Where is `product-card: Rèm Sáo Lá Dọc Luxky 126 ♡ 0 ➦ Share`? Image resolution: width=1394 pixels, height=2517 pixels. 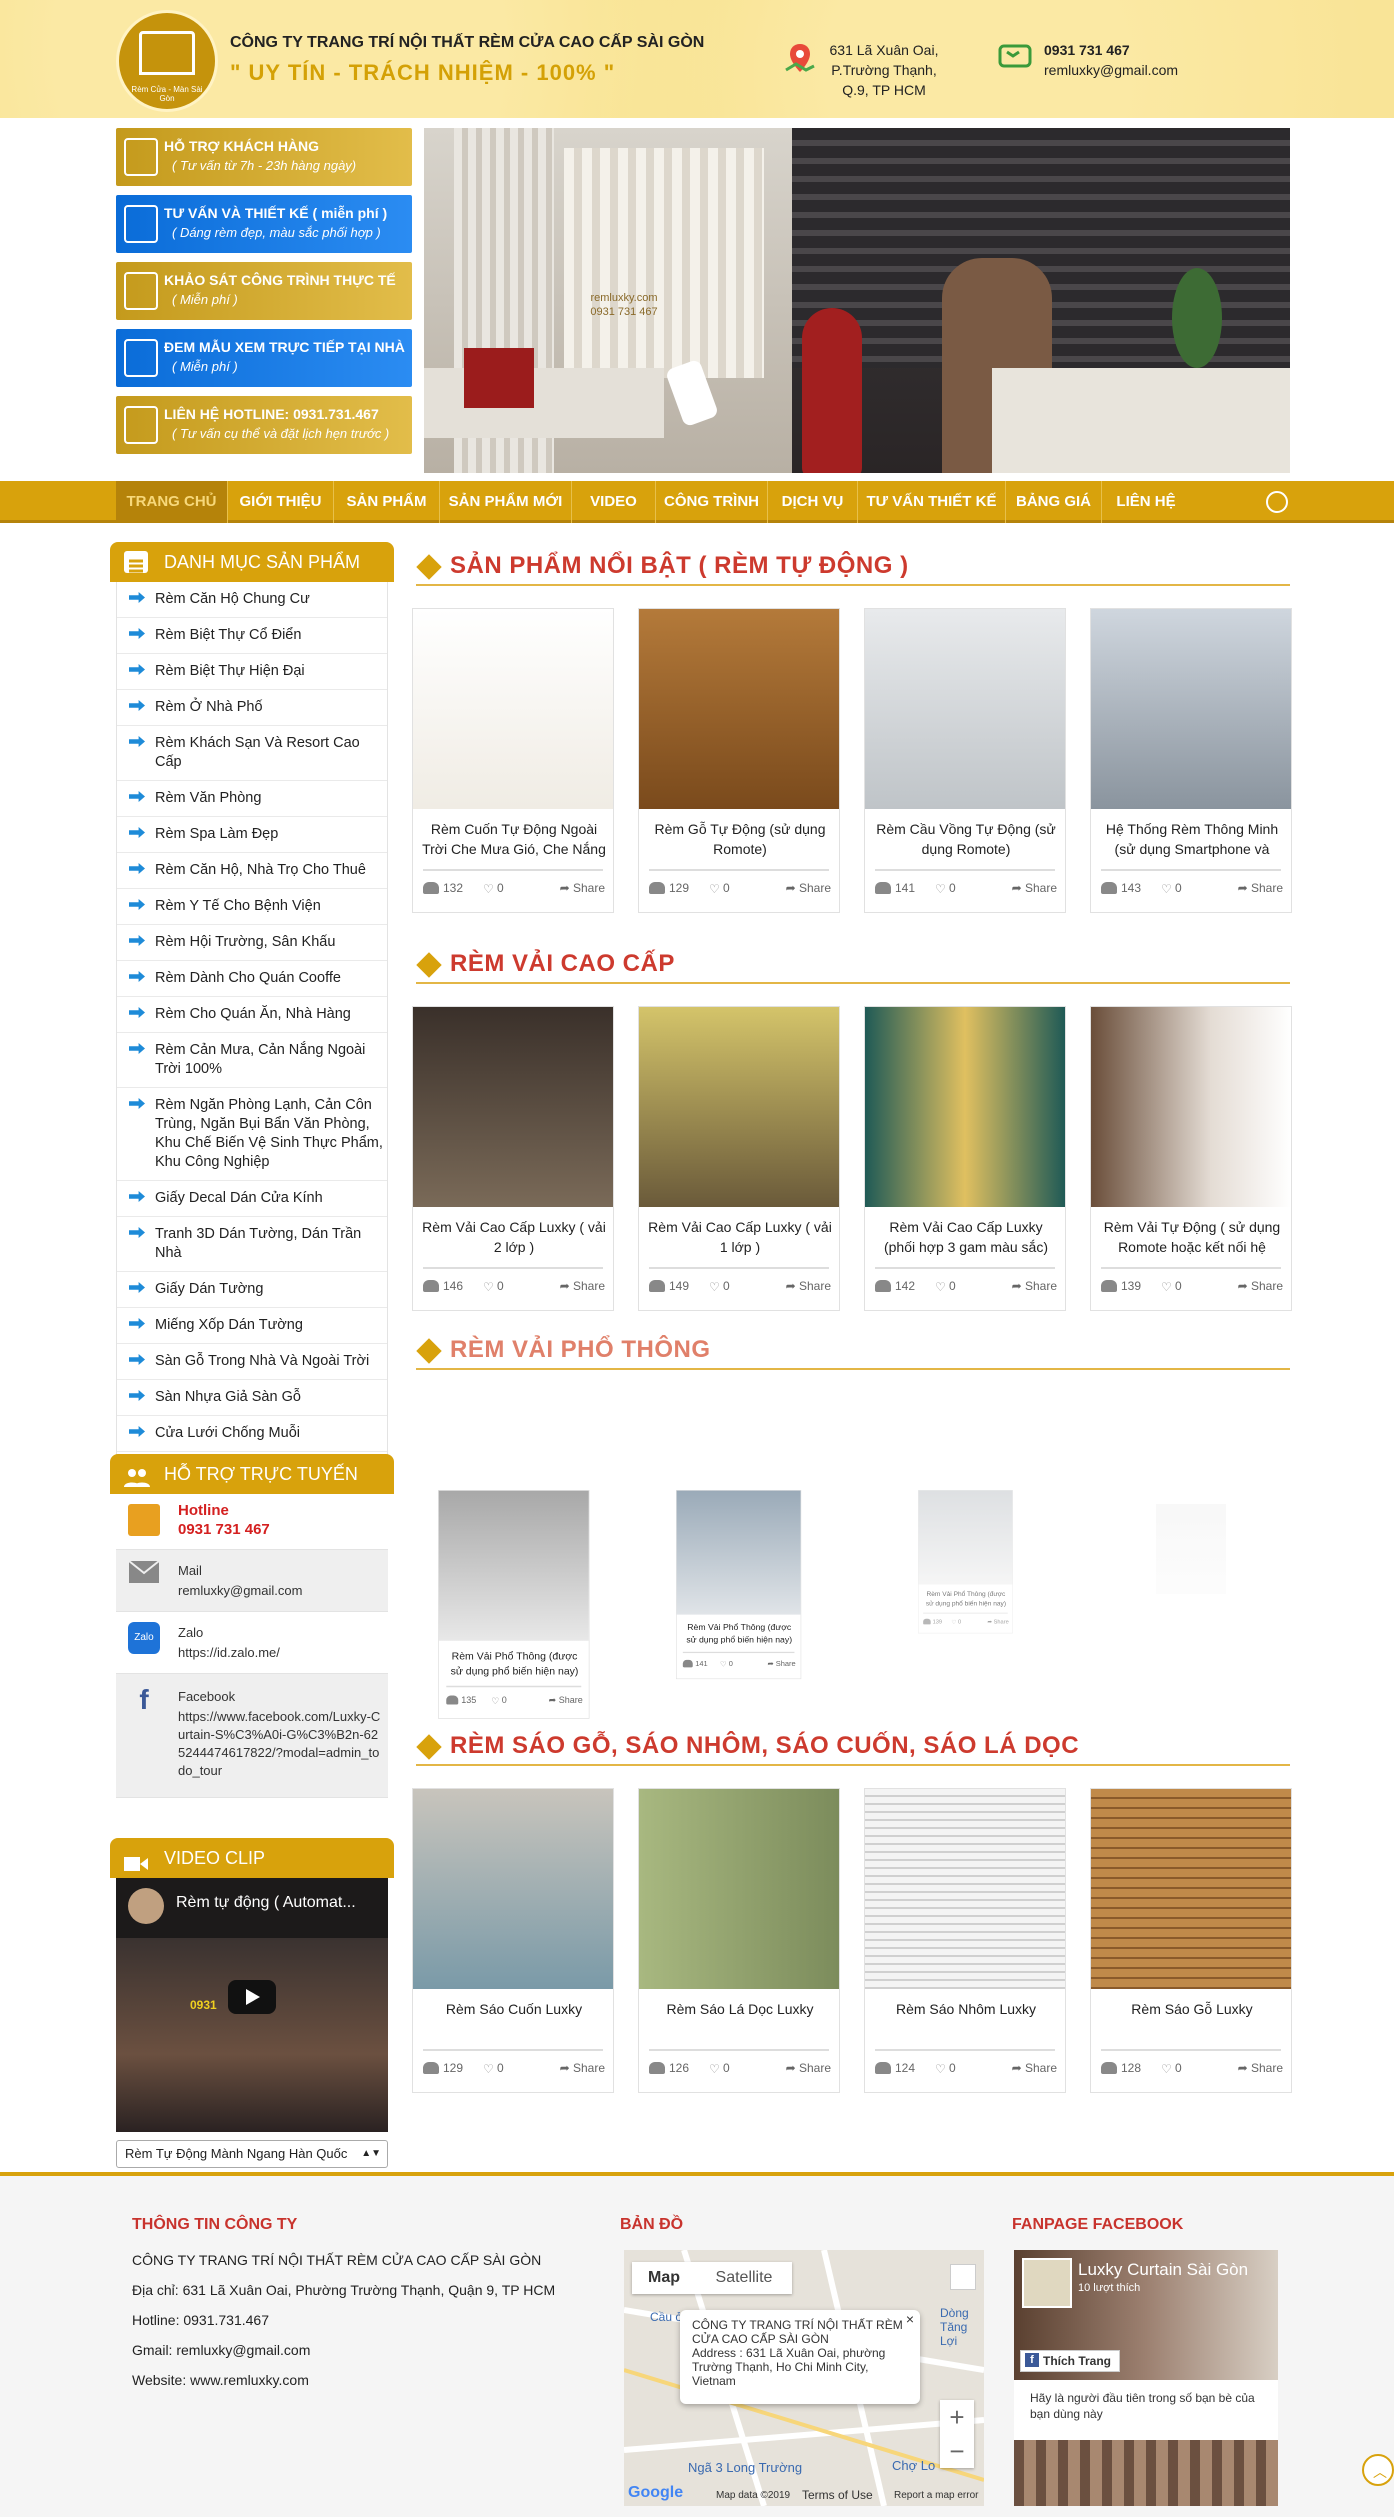
product-card: Rèm Sáo Lá Dọc Luxky 126 ♡ 0 ➦ Share is located at coordinates (739, 1940).